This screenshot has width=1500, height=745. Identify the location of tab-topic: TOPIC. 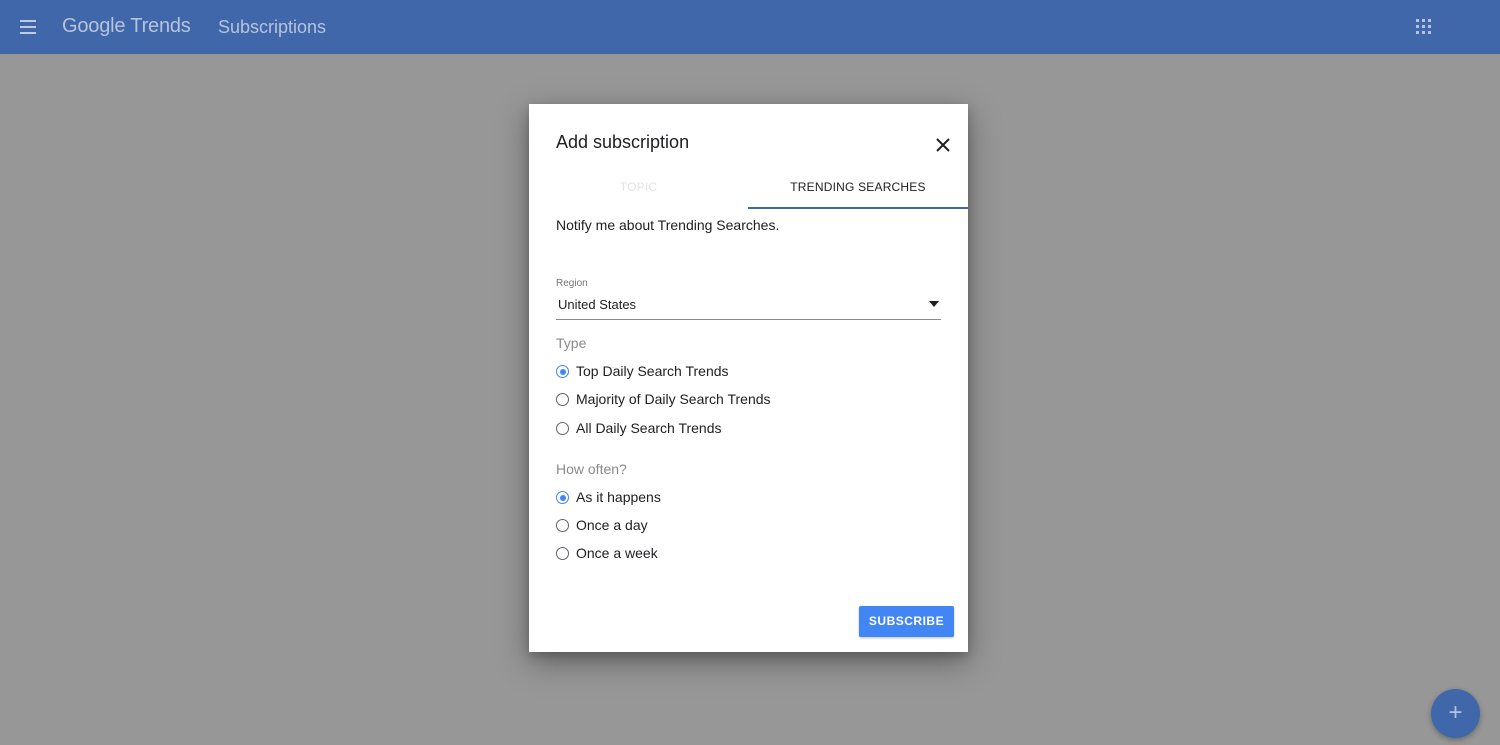
(638, 187).